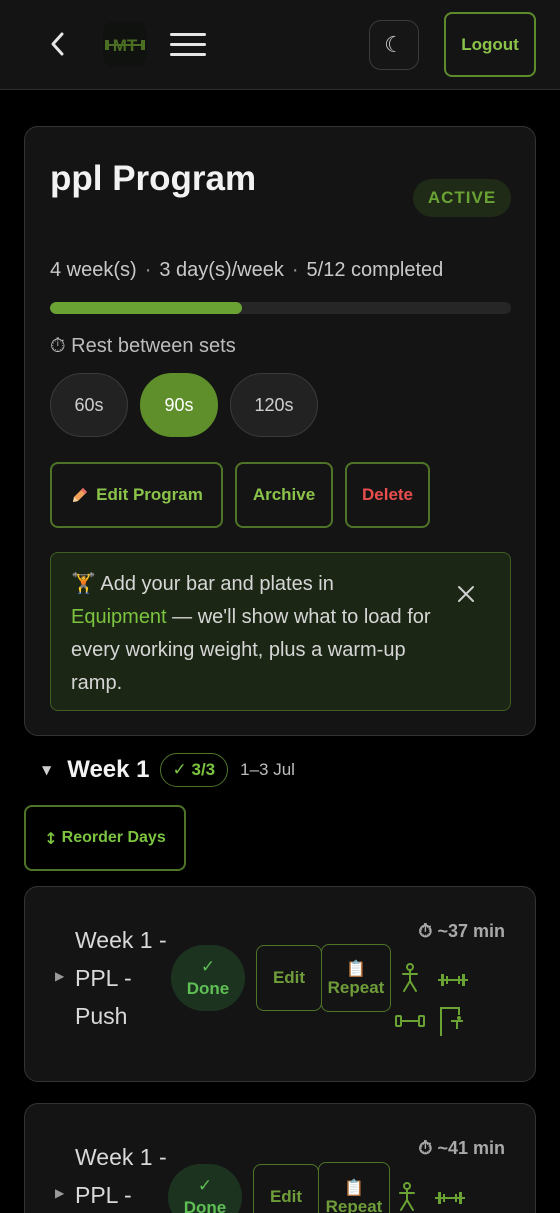 The height and width of the screenshot is (1213, 560). Describe the element at coordinates (462, 198) in the screenshot. I see `status-badge: ACTIVE` at that location.